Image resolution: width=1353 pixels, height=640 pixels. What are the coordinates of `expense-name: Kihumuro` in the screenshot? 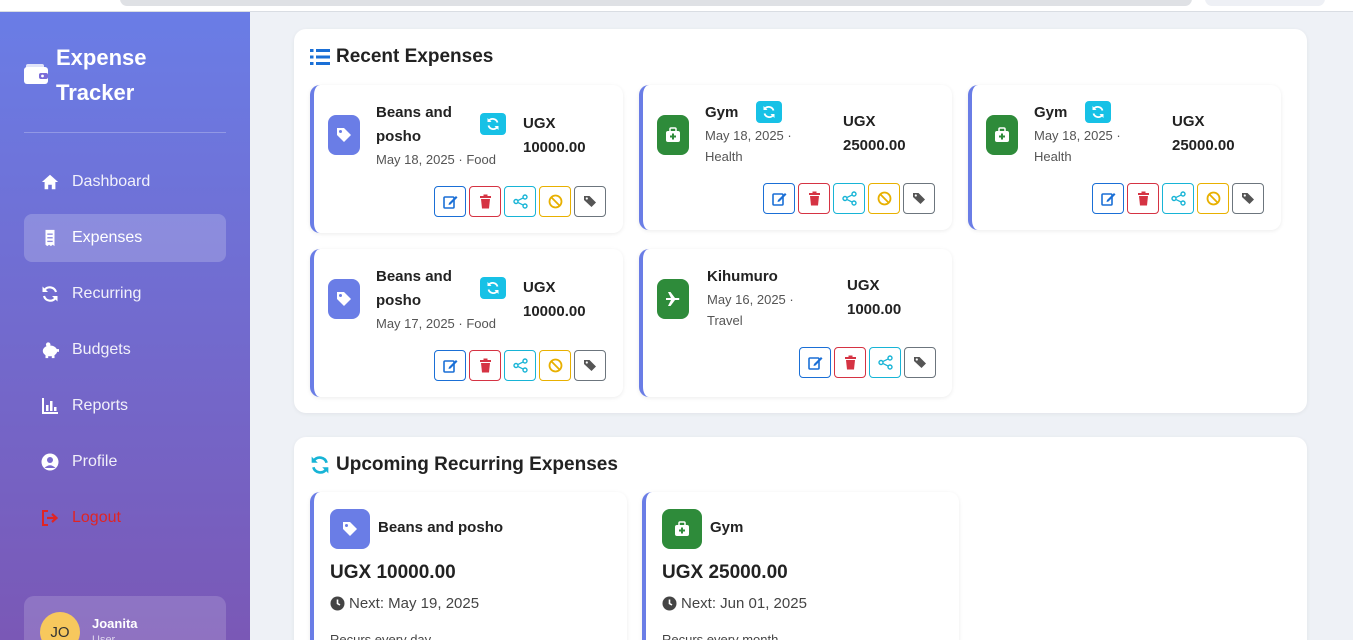 It's located at (742, 276).